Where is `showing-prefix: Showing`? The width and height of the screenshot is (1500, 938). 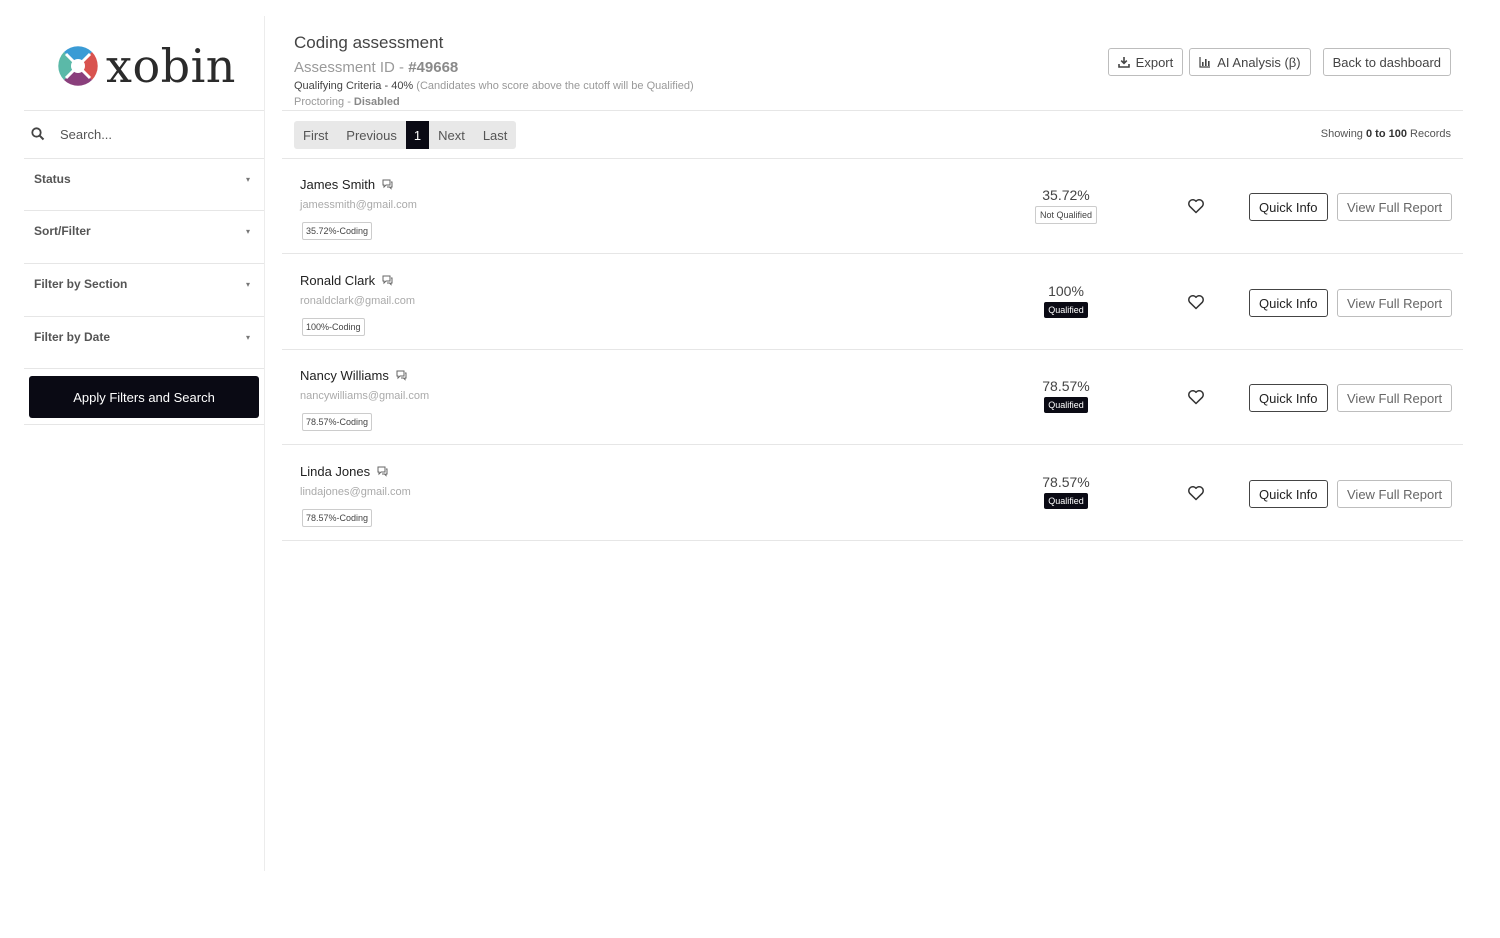
showing-prefix: Showing is located at coordinates (1341, 134).